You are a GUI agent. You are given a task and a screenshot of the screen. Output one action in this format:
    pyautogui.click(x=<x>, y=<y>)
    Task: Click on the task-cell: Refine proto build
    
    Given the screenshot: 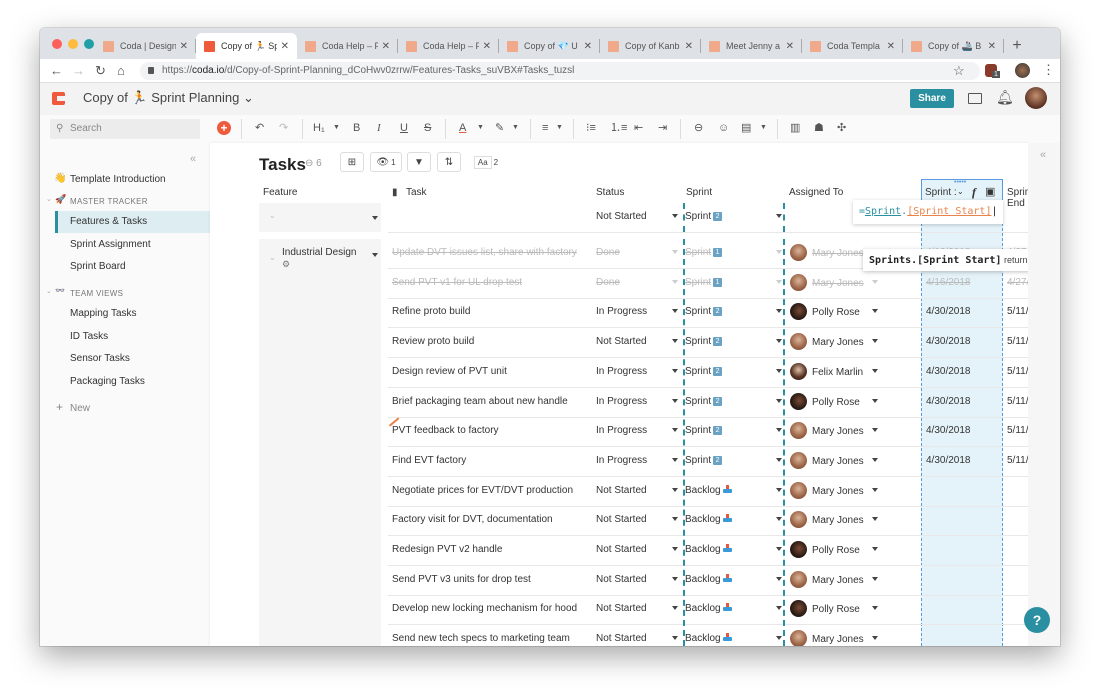 What is the action you would take?
    pyautogui.click(x=431, y=311)
    